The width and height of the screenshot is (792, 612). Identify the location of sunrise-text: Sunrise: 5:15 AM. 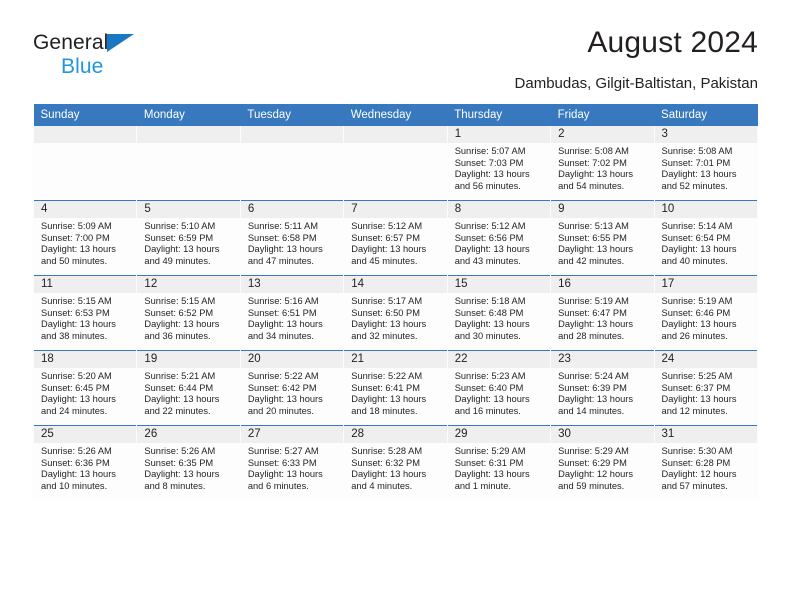
(180, 301).